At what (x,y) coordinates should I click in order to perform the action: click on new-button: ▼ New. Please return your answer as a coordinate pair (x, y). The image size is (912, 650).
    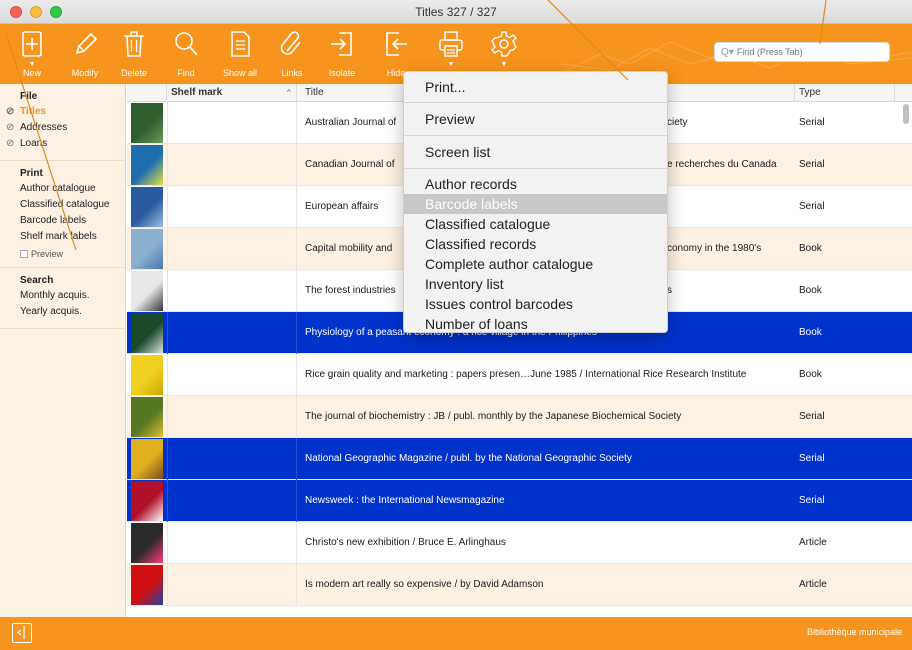
    Looking at the image, I should click on (32, 55).